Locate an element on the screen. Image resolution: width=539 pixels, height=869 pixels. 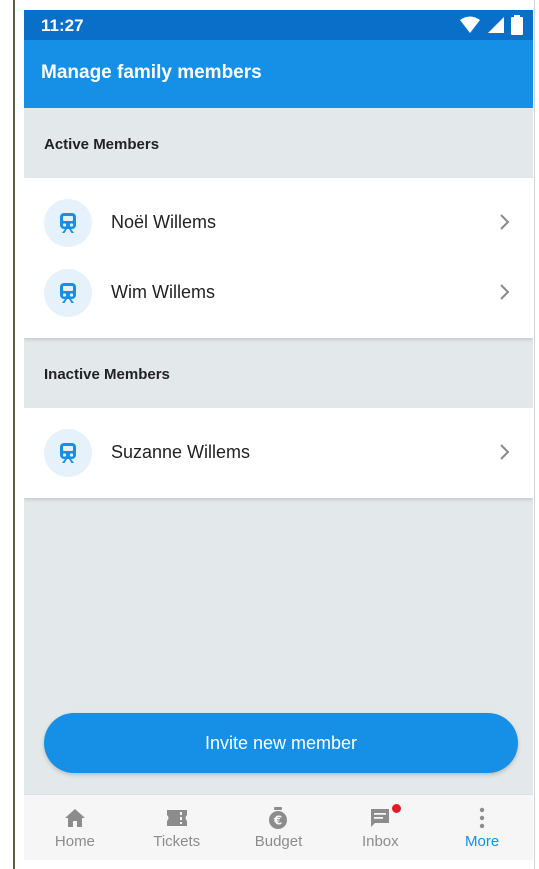
ticket-icon is located at coordinates (176, 818).